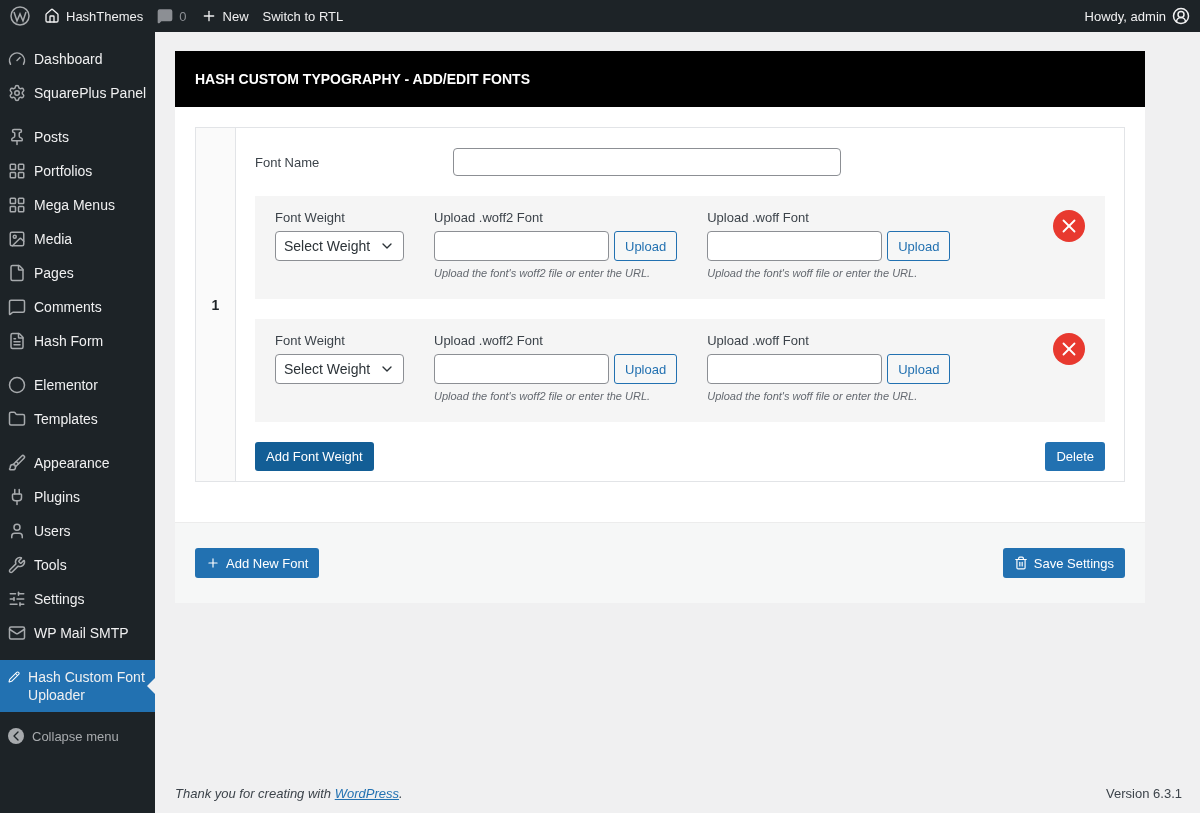 The image size is (1200, 813). I want to click on document-icon, so click(17, 341).